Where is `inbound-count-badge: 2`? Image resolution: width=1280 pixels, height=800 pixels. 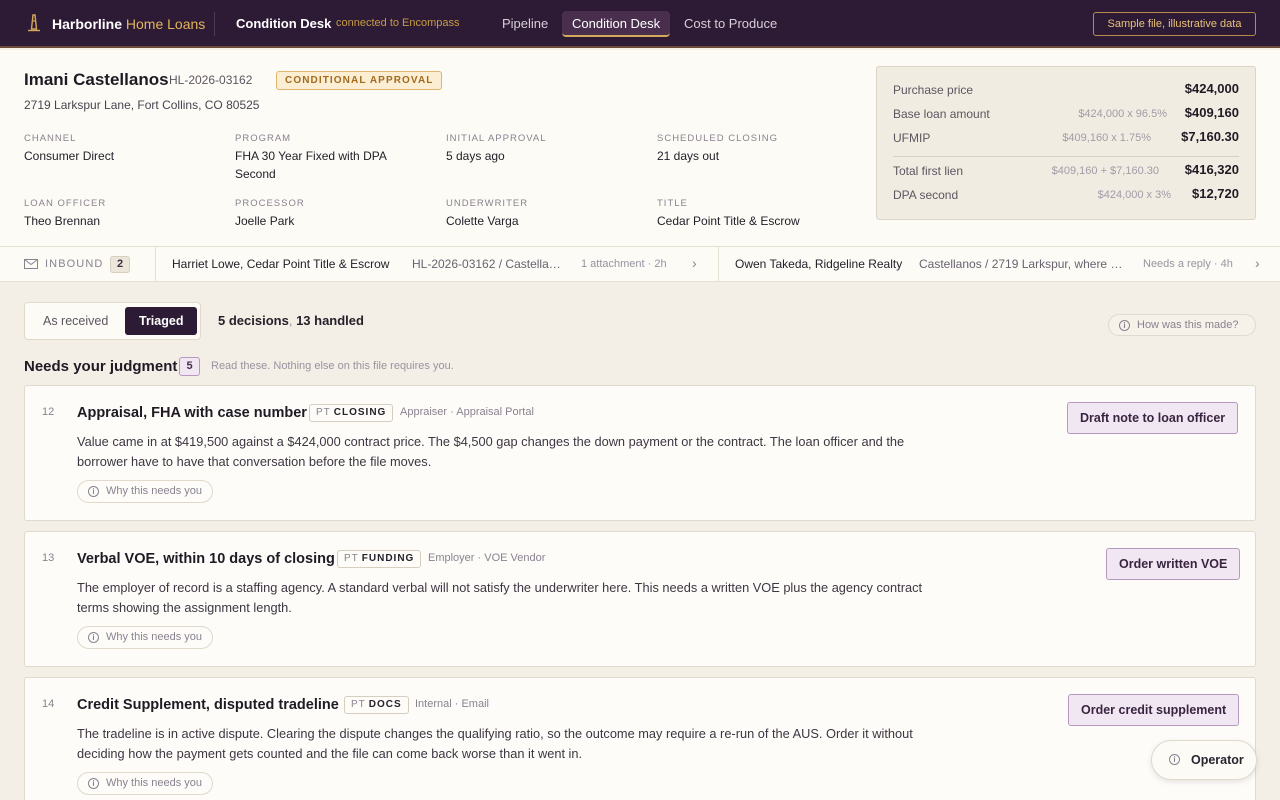 inbound-count-badge: 2 is located at coordinates (120, 264).